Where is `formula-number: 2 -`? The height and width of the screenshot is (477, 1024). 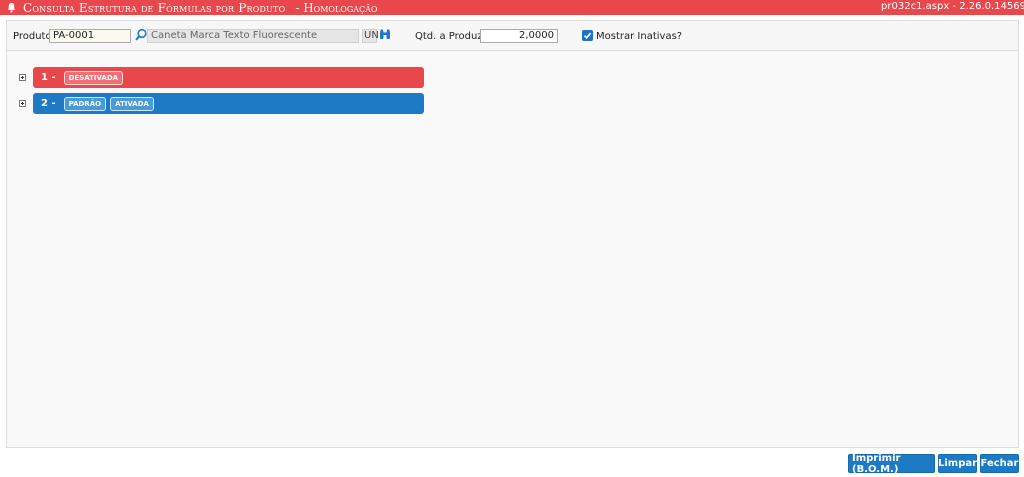
formula-number: 2 - is located at coordinates (48, 103).